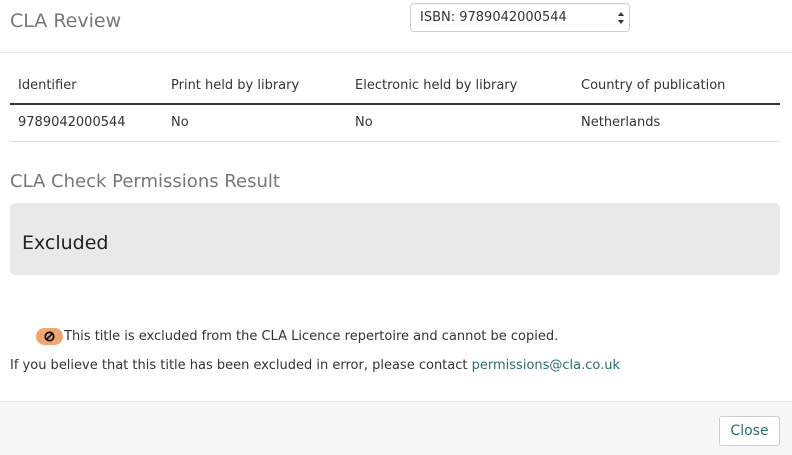 The image size is (792, 455). I want to click on no-entry-icon, so click(49, 336).